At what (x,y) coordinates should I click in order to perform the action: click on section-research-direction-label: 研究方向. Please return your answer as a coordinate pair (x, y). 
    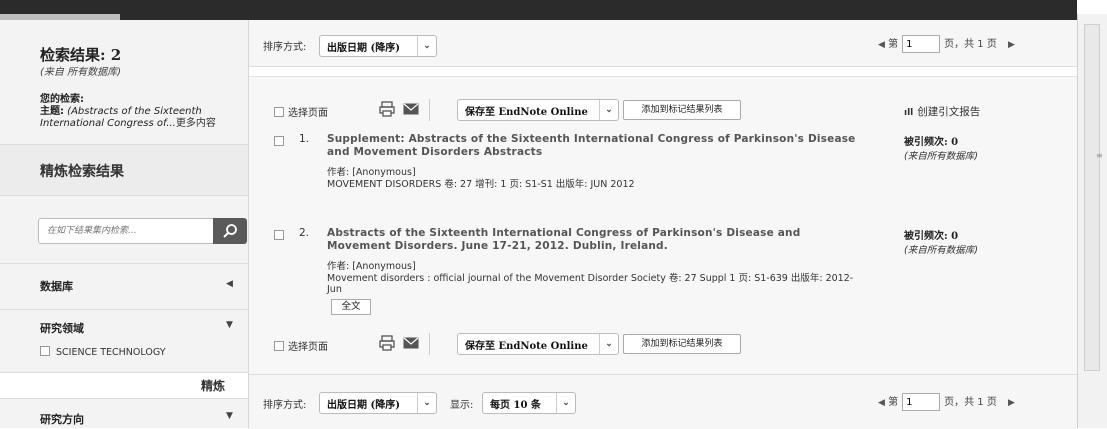
    Looking at the image, I should click on (62, 419).